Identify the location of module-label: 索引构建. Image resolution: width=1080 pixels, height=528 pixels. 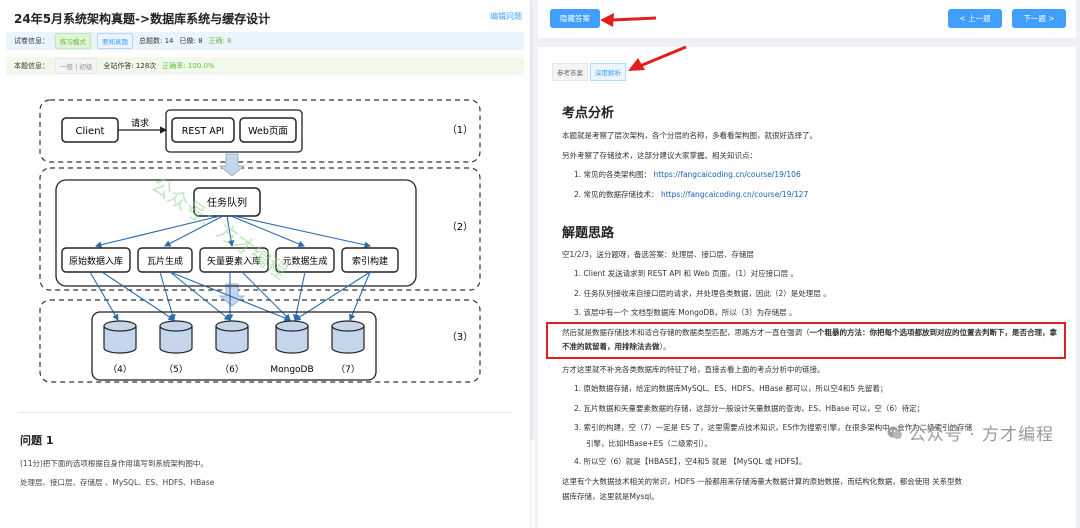
(370, 261).